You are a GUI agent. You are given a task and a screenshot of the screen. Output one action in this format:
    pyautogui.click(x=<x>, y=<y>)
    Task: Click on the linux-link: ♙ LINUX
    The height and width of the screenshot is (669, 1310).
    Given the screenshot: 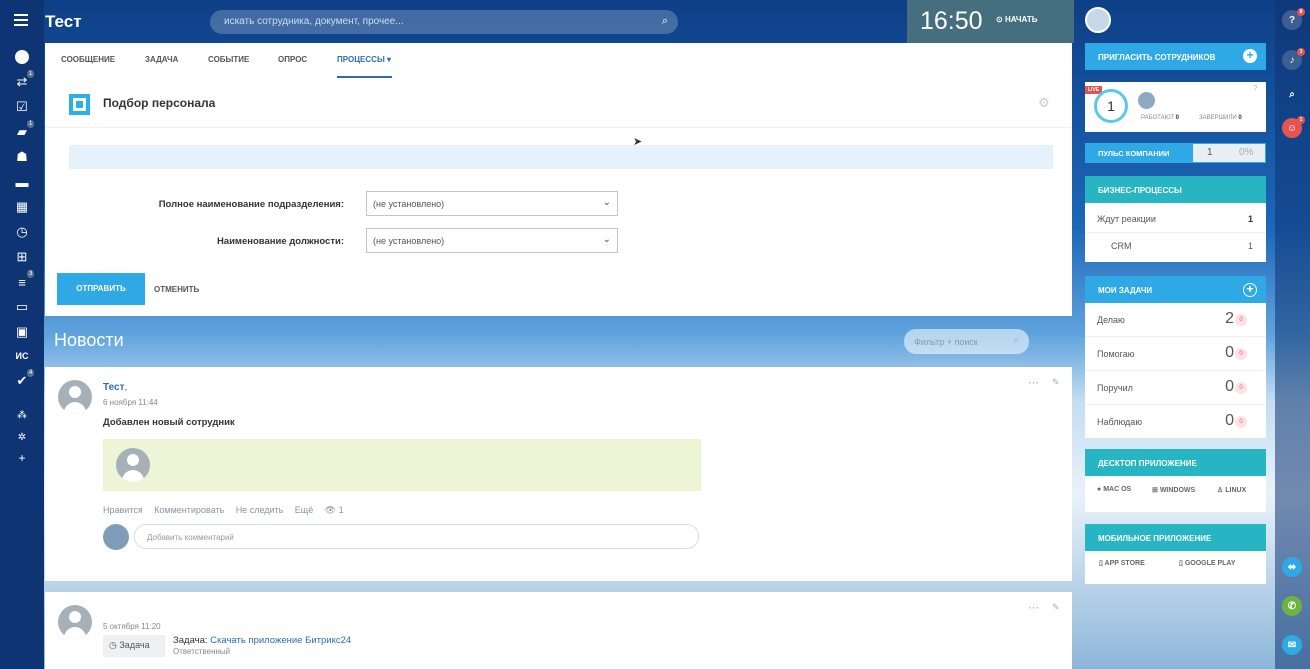 What is the action you would take?
    pyautogui.click(x=1231, y=490)
    